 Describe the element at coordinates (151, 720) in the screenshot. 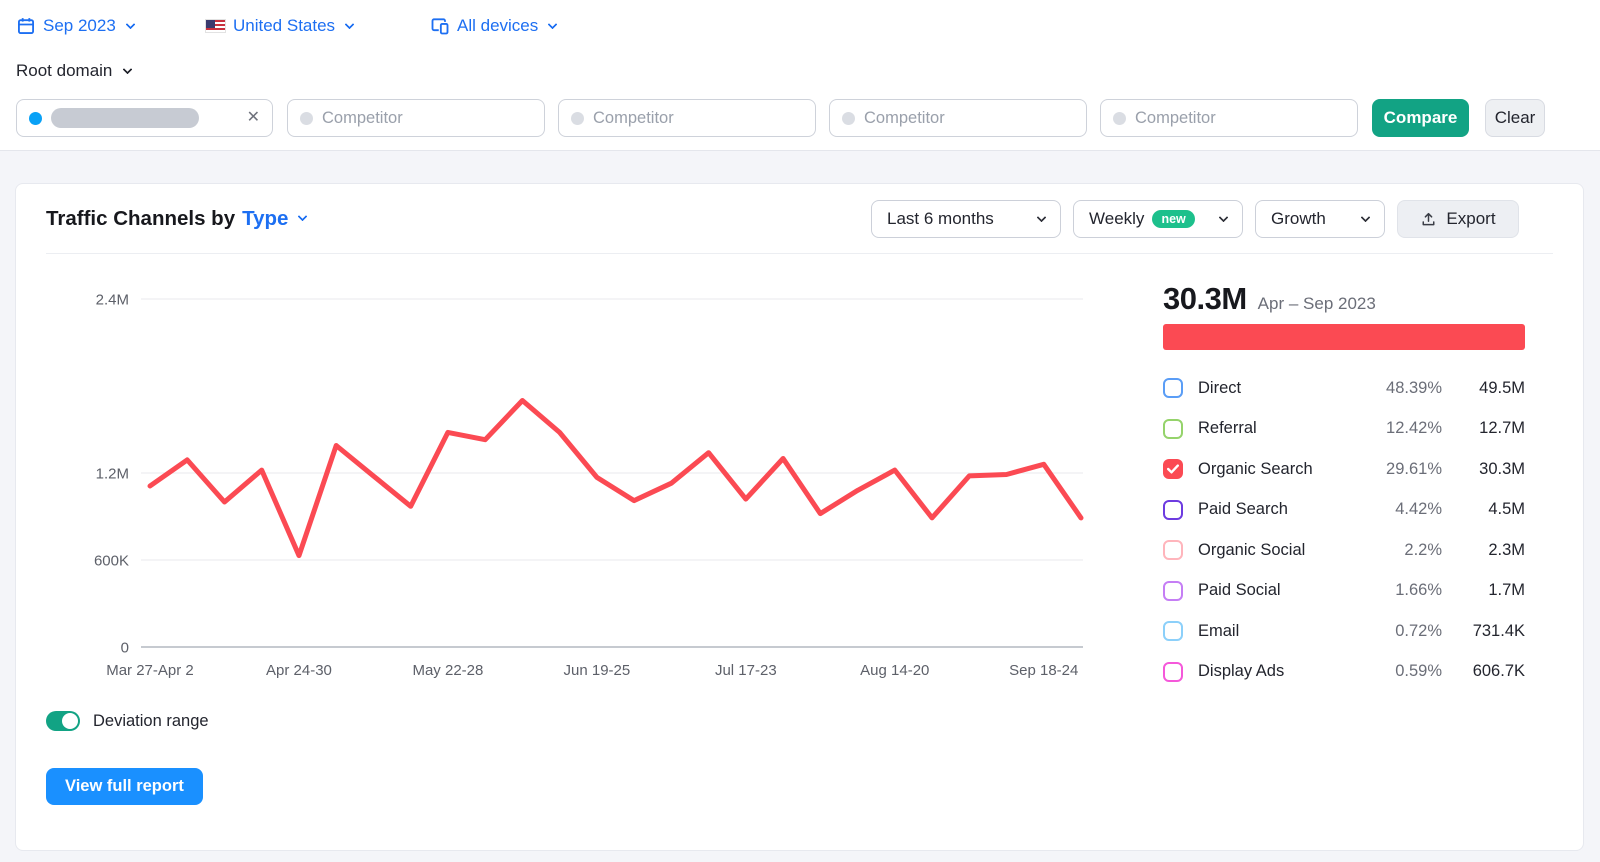

I see `deviation-range-label: Deviation range` at that location.